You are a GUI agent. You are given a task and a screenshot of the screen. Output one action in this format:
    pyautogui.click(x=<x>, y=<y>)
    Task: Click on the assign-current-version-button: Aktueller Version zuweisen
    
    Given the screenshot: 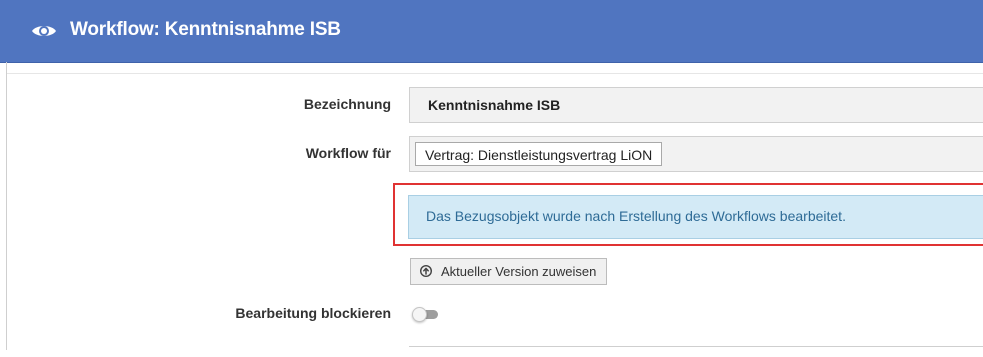 What is the action you would take?
    pyautogui.click(x=509, y=271)
    